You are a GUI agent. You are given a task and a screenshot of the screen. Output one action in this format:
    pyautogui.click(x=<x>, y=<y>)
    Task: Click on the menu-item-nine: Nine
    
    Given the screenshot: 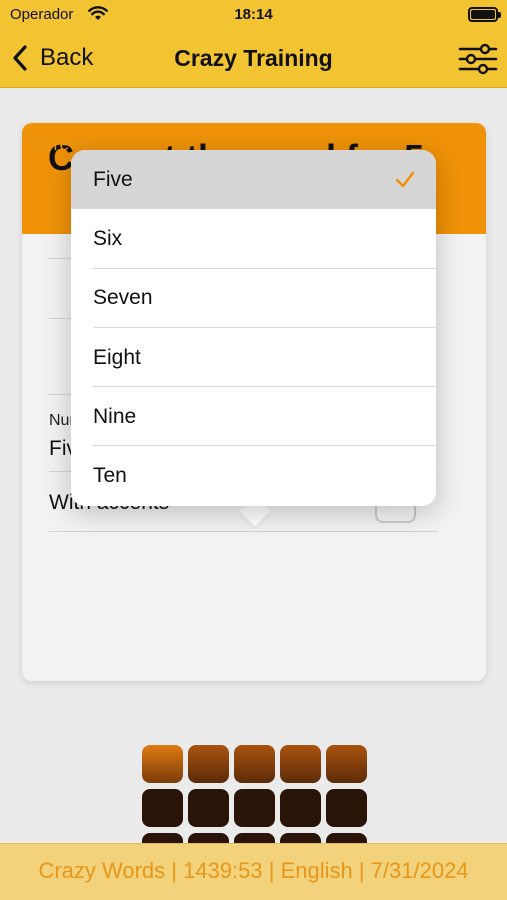 What is the action you would take?
    pyautogui.click(x=253, y=417)
    